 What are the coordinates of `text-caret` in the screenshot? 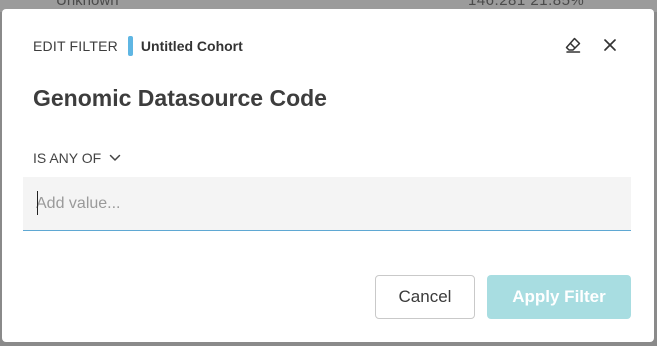 It's located at (37, 203).